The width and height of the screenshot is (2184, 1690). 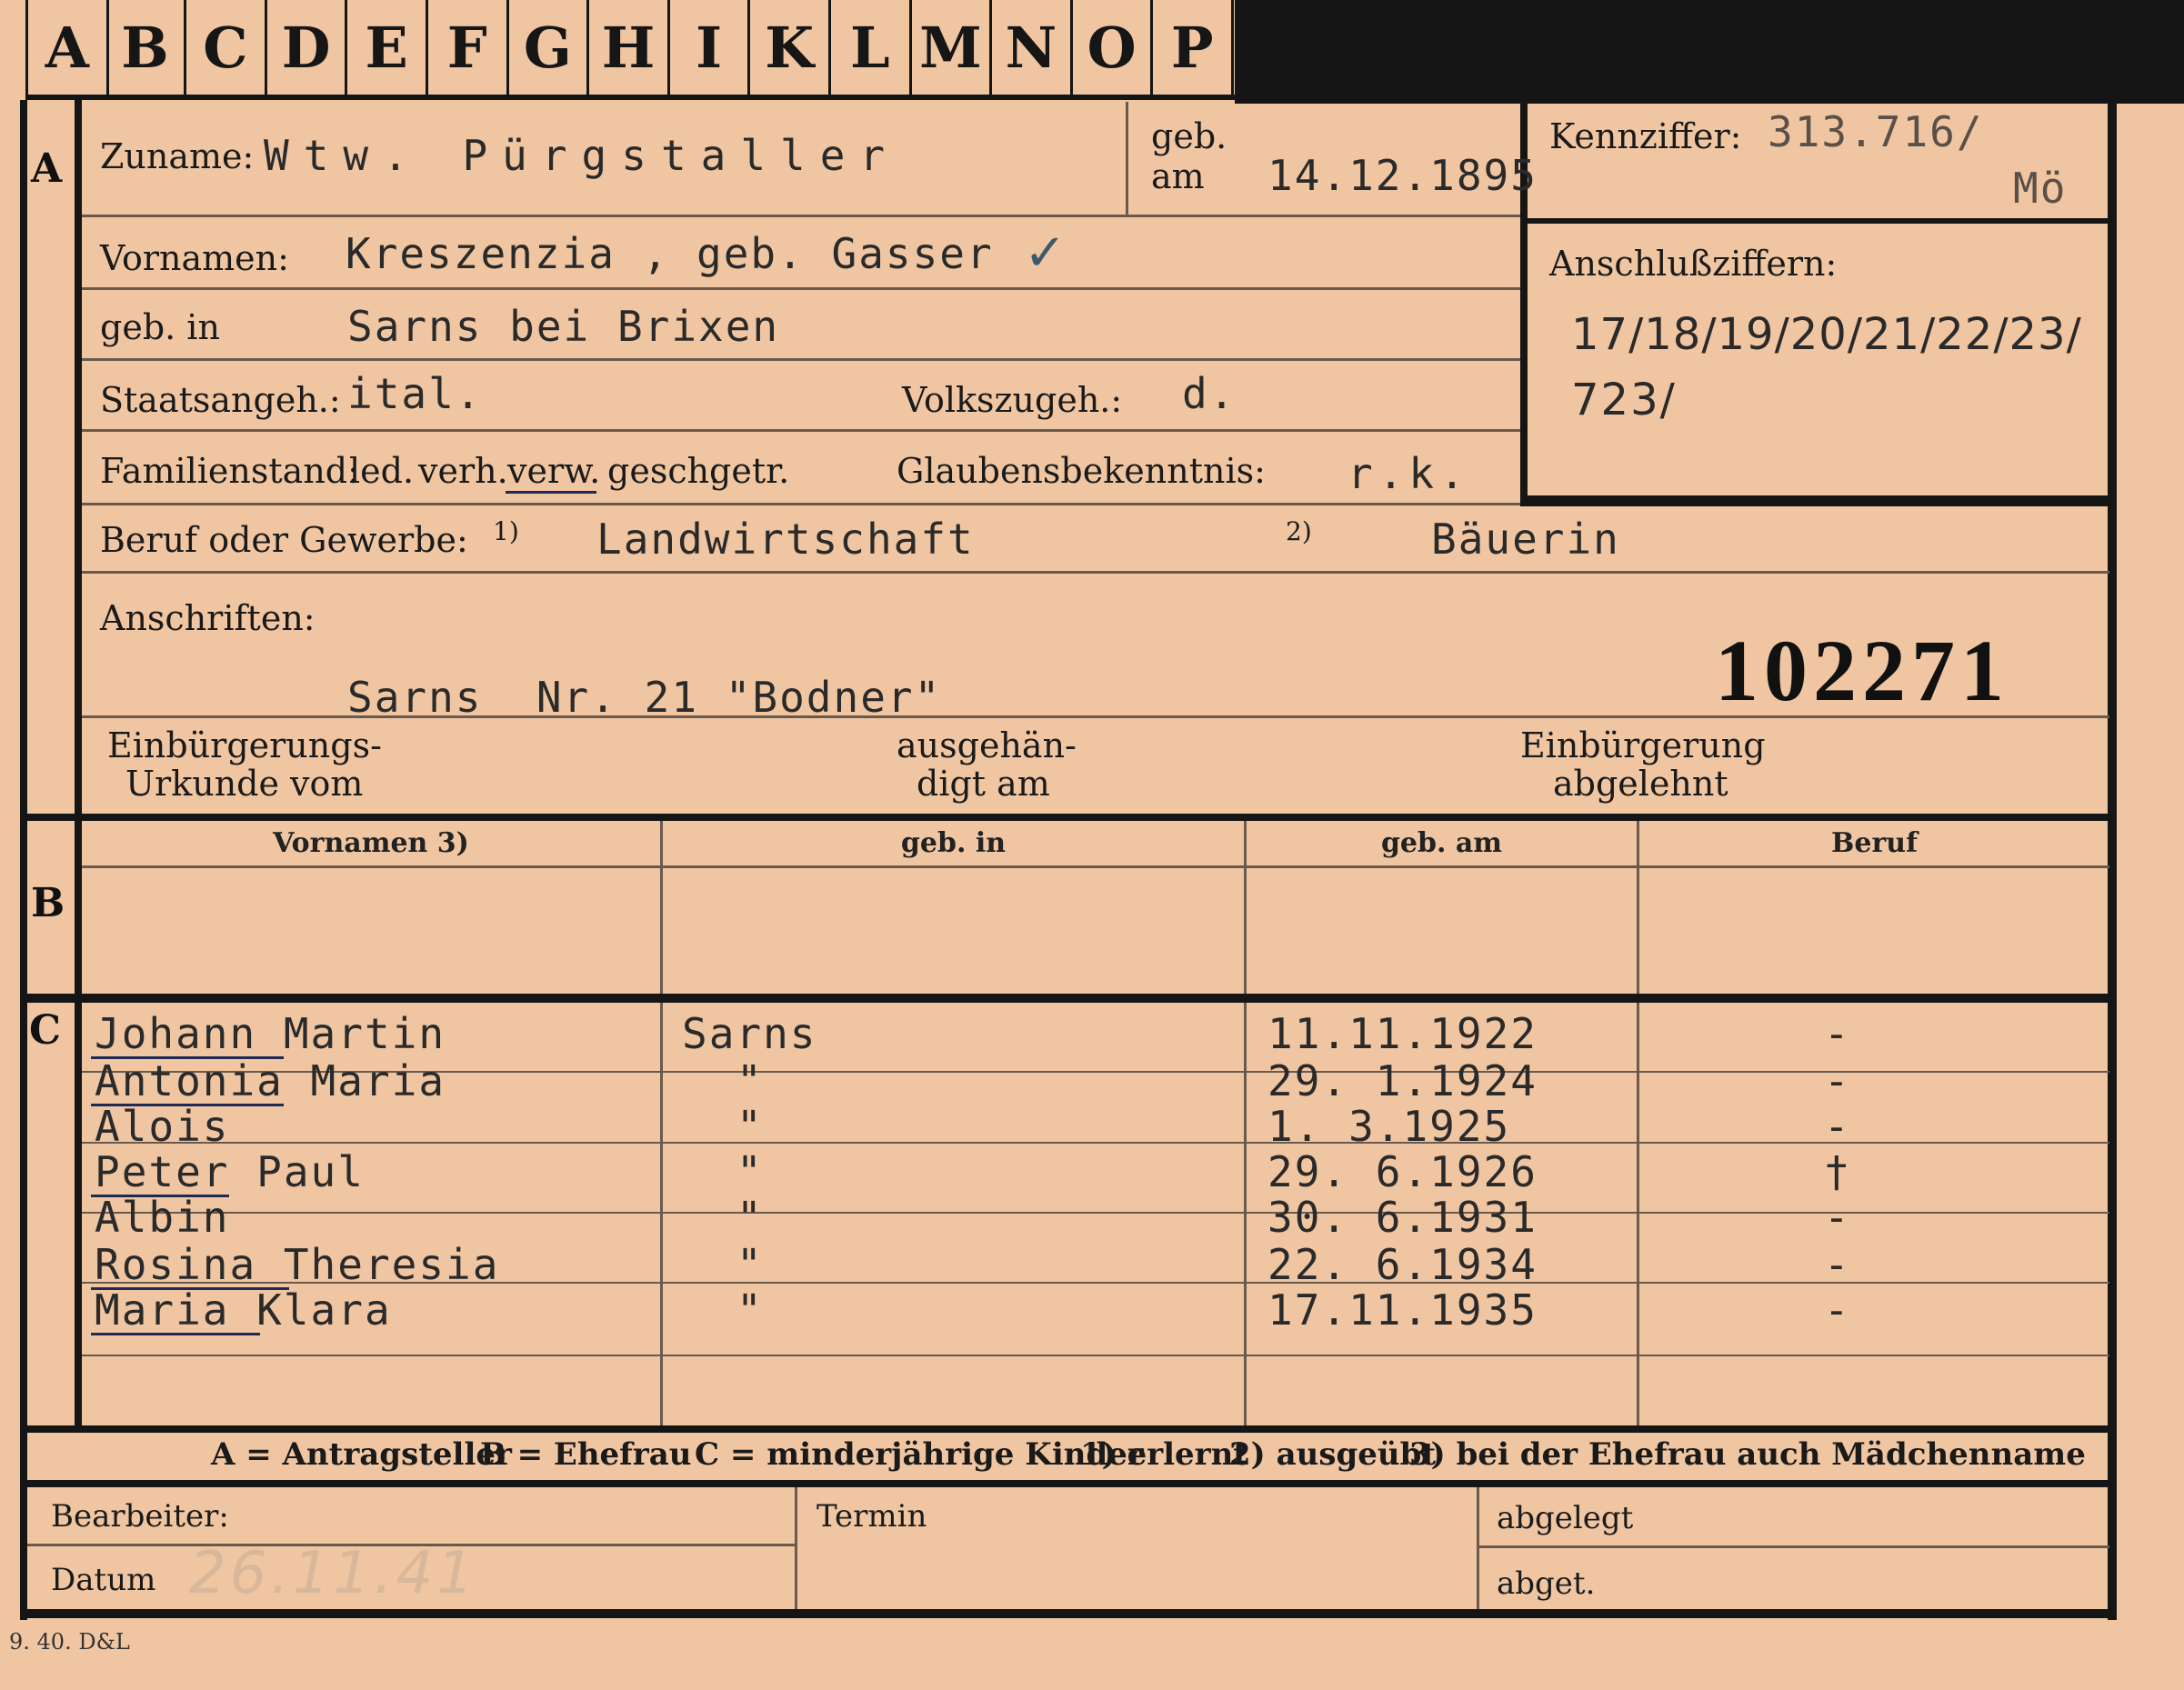 What do you see at coordinates (140, 1516) in the screenshot?
I see `bearbeiter-label: Bearbeiter:` at bounding box center [140, 1516].